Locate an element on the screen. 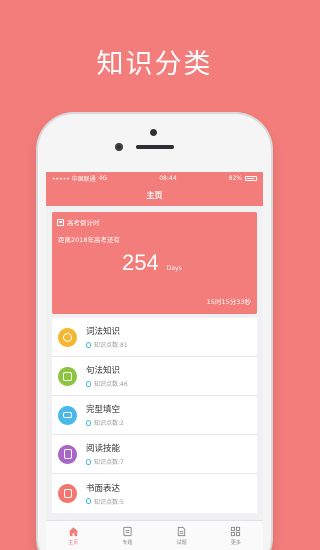 Image resolution: width=320 pixels, height=550 pixels. countdown-card: 高考倒计时 距离2018年高考还有 254 Days 15时15分33秒 is located at coordinates (154, 263).